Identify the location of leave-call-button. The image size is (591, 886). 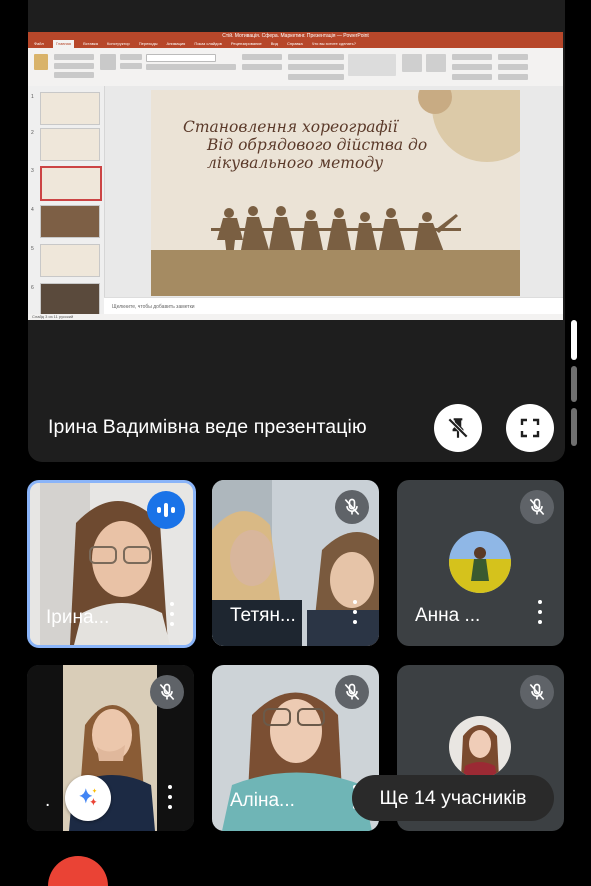
(78, 871).